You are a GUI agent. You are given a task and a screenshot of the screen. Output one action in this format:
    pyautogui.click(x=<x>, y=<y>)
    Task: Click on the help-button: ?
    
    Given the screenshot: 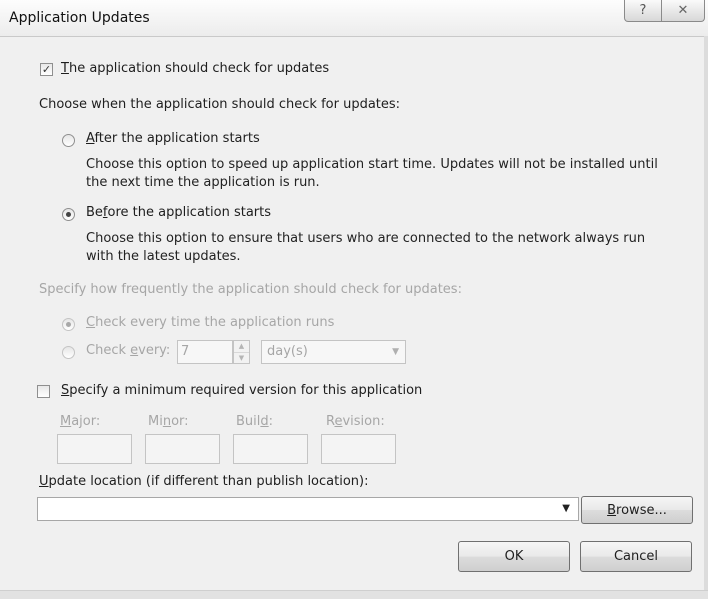 What is the action you would take?
    pyautogui.click(x=643, y=11)
    